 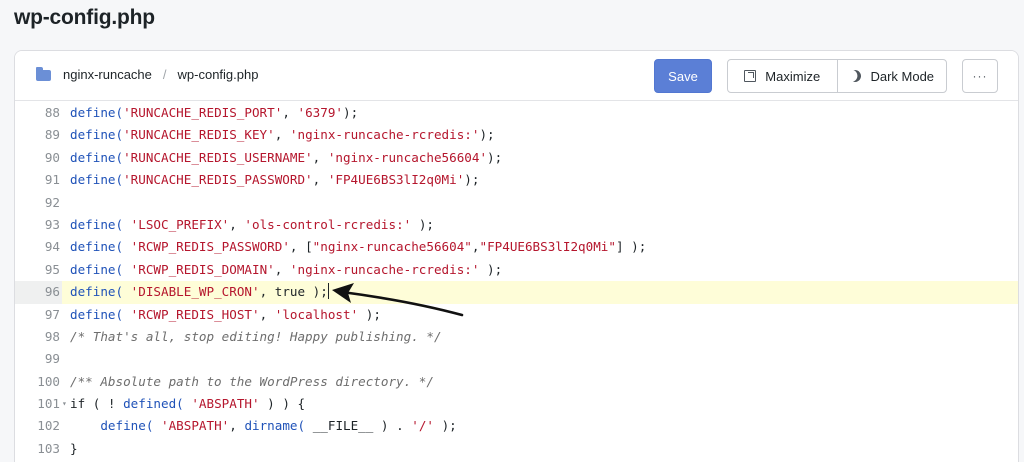 I want to click on code-line: 88 define('RUNCACHE_REDIS_PORT', '6379');, so click(x=516, y=113).